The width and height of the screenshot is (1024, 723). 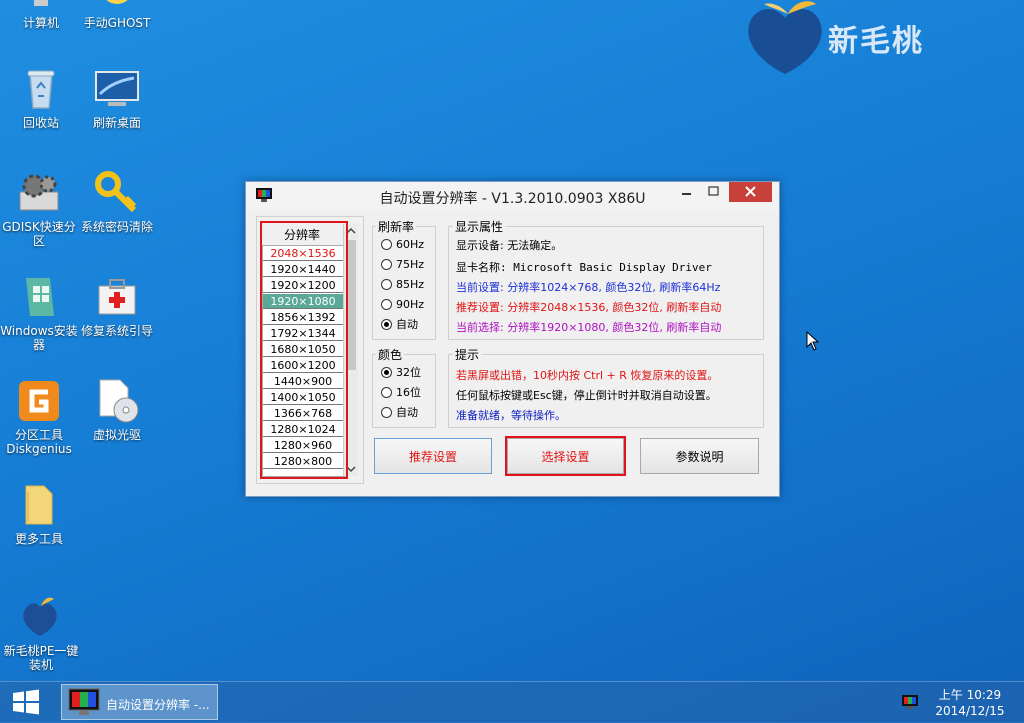 I want to click on radio-16bit: 16位, so click(x=401, y=393).